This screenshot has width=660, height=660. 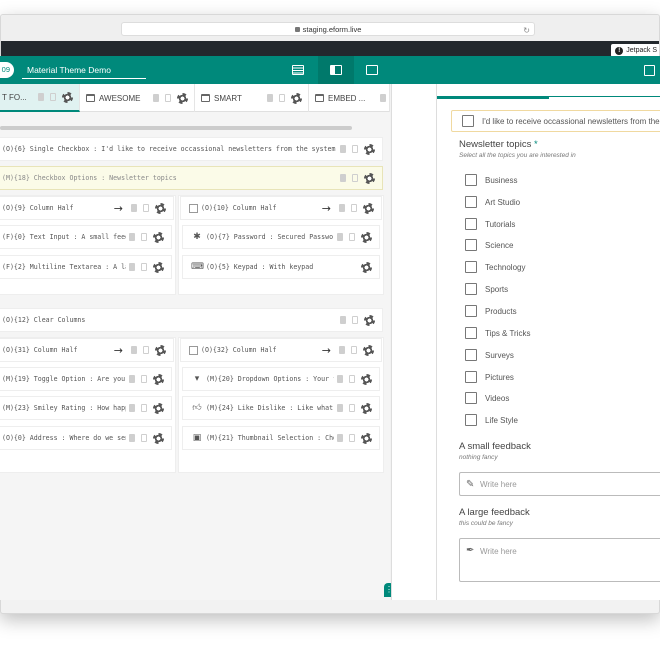 I want to click on tab-awesome: AWESOME, so click(x=137, y=98).